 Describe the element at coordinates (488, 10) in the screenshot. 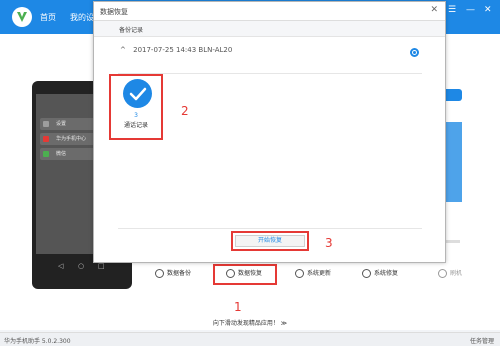

I see `window-close-icon: ✕` at that location.